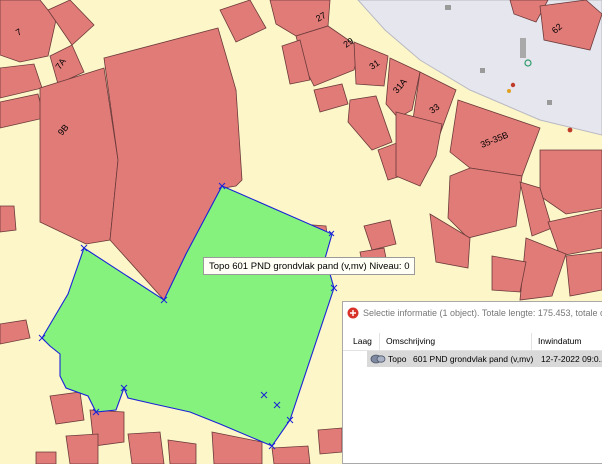  What do you see at coordinates (364, 341) in the screenshot?
I see `column-header-laag: Laag` at bounding box center [364, 341].